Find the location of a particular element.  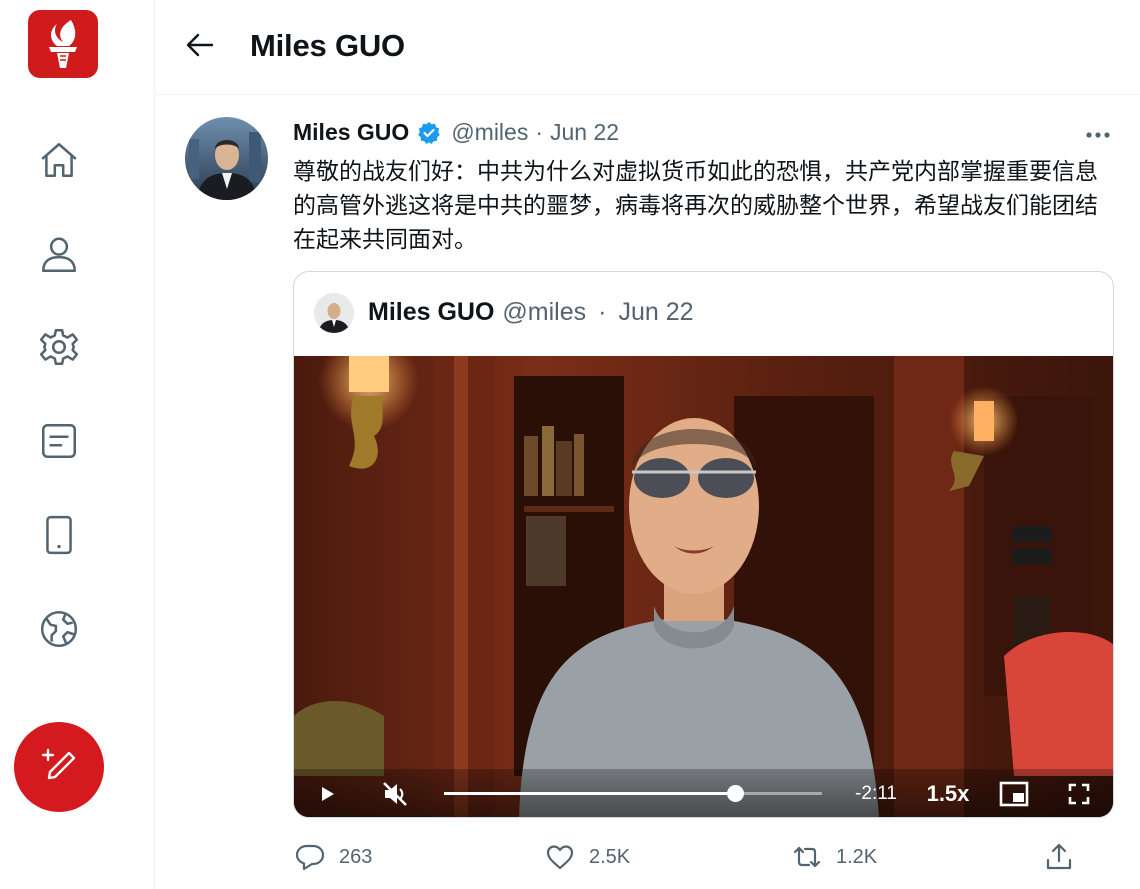

author-name: Miles GUO is located at coordinates (351, 132).